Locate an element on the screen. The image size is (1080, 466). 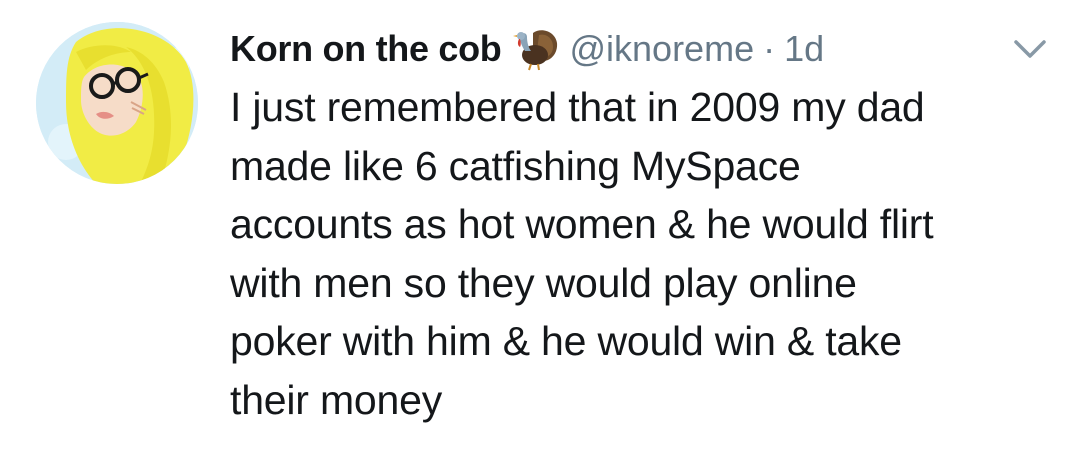
tweet-text-line: their money is located at coordinates (336, 399).